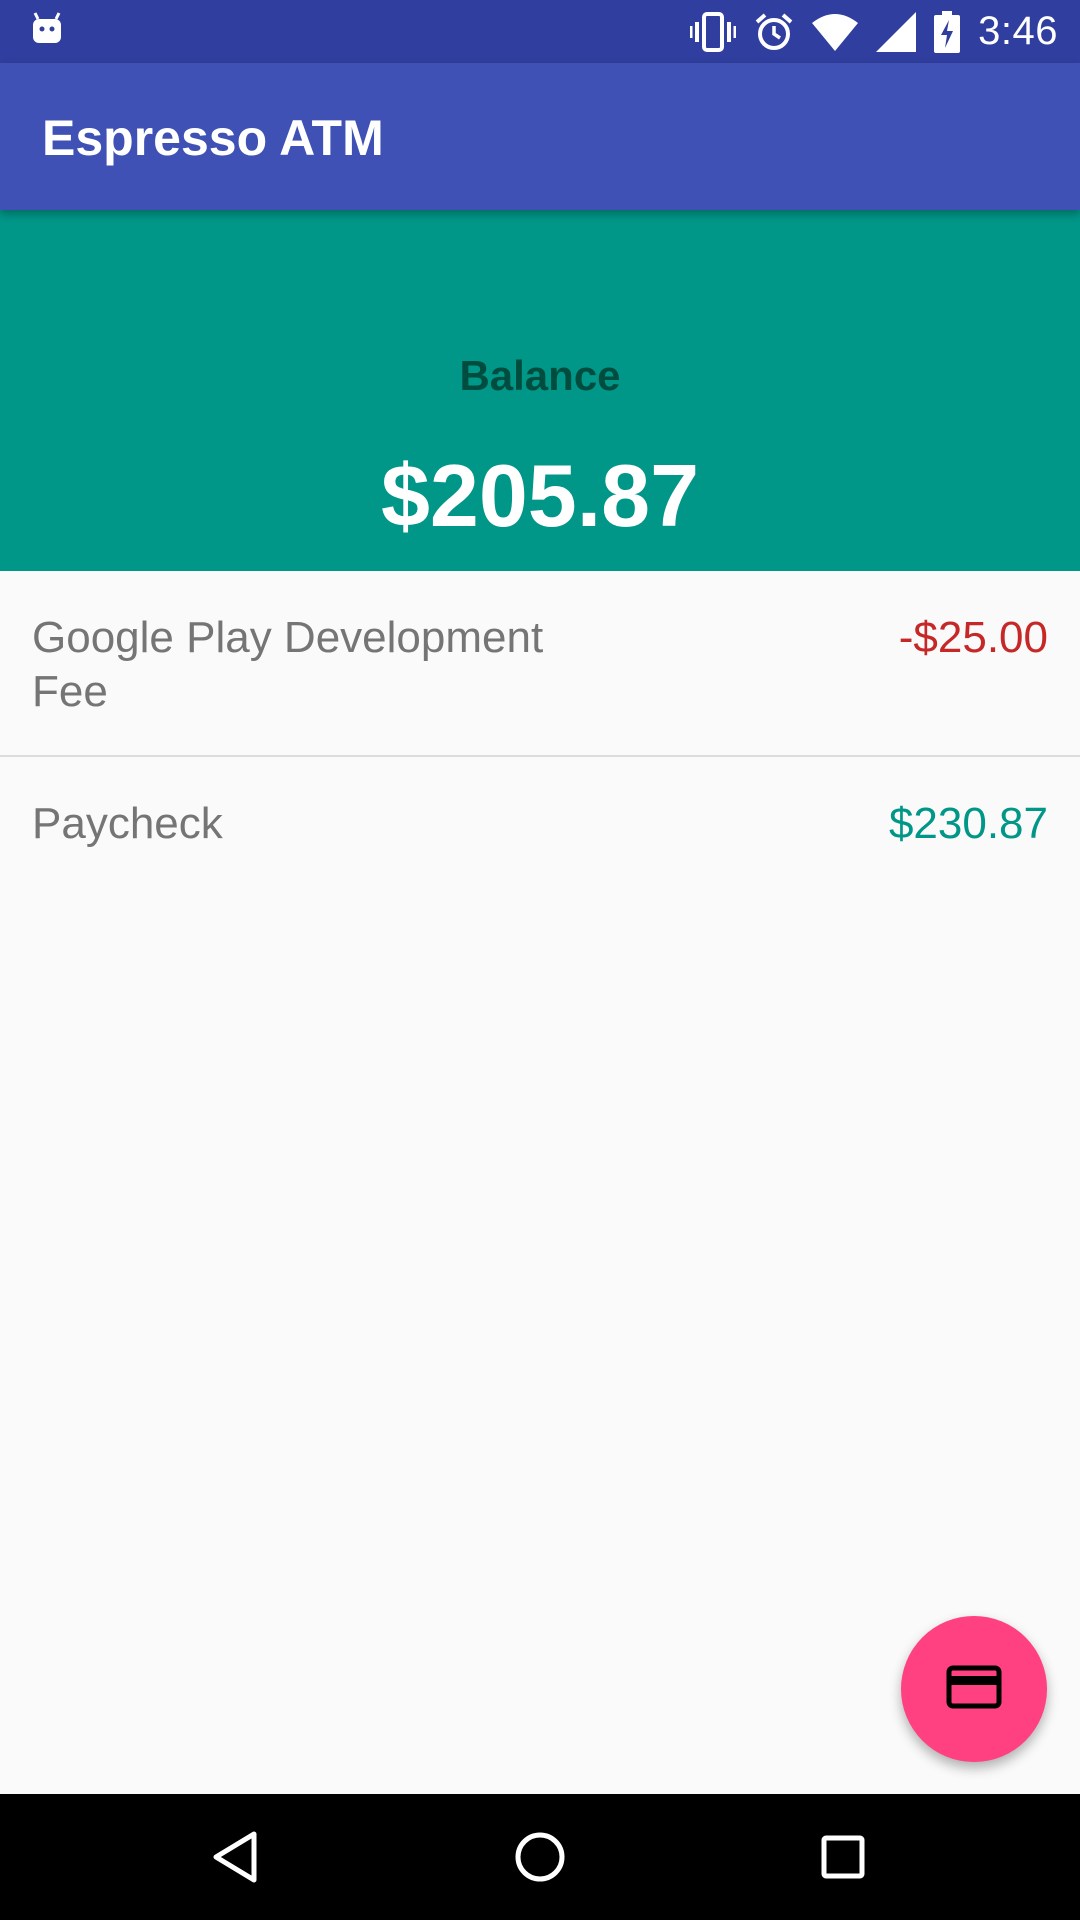 This screenshot has width=1080, height=1920. What do you see at coordinates (713, 31) in the screenshot?
I see `vibrate-icon` at bounding box center [713, 31].